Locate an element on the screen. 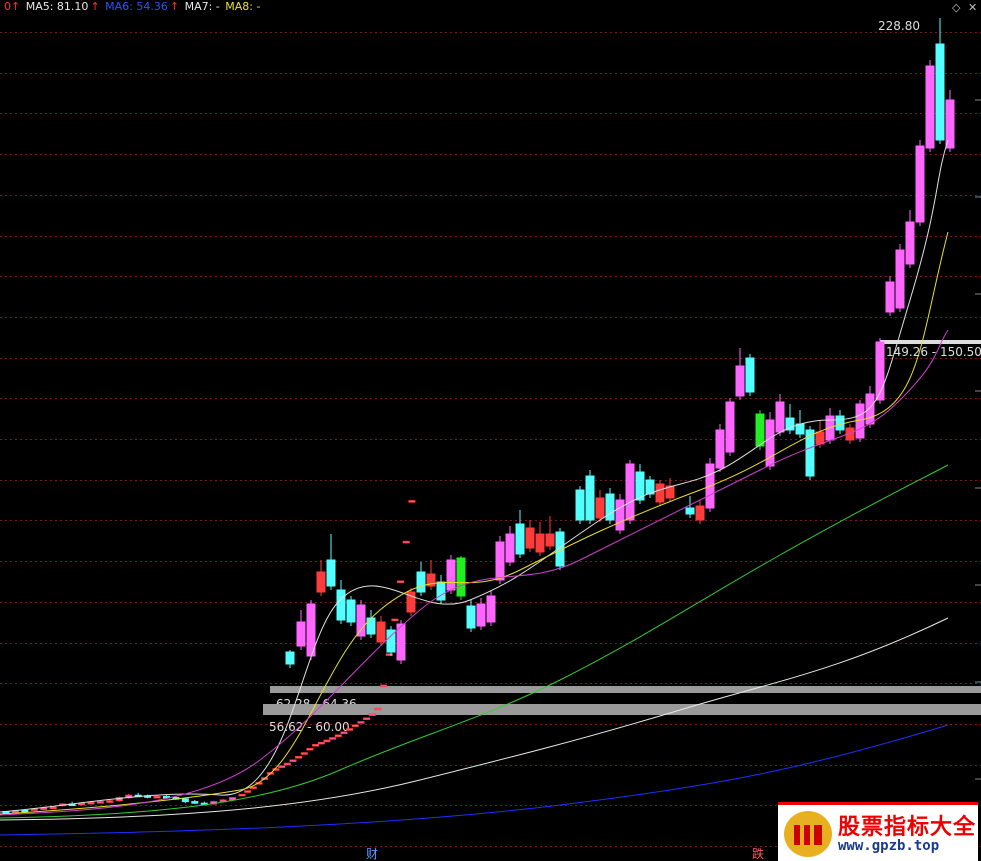  close-icon: ✕ is located at coordinates (972, 7).